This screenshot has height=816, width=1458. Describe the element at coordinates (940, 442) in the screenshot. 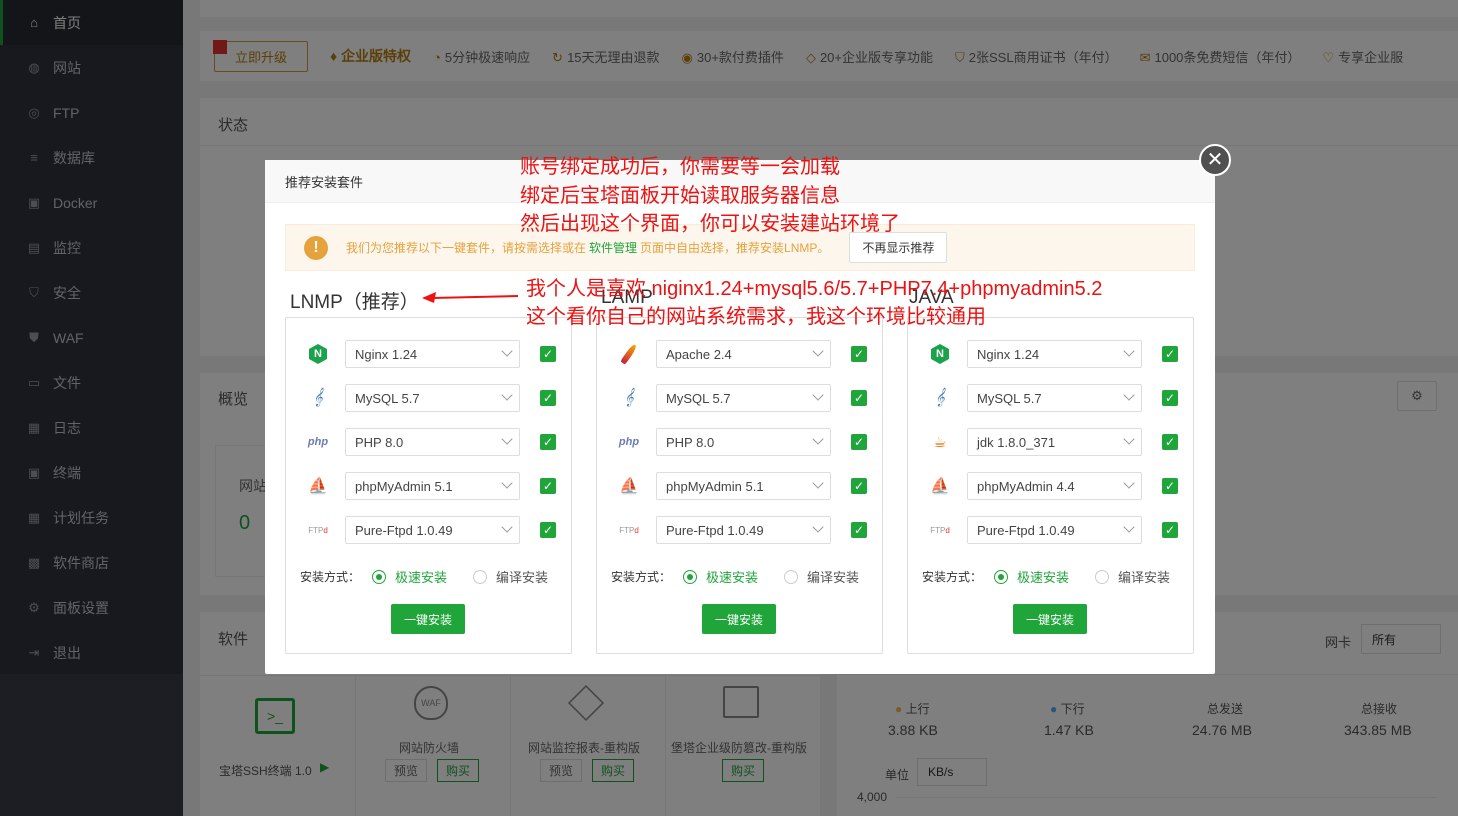

I see `java-icon: ☕` at that location.